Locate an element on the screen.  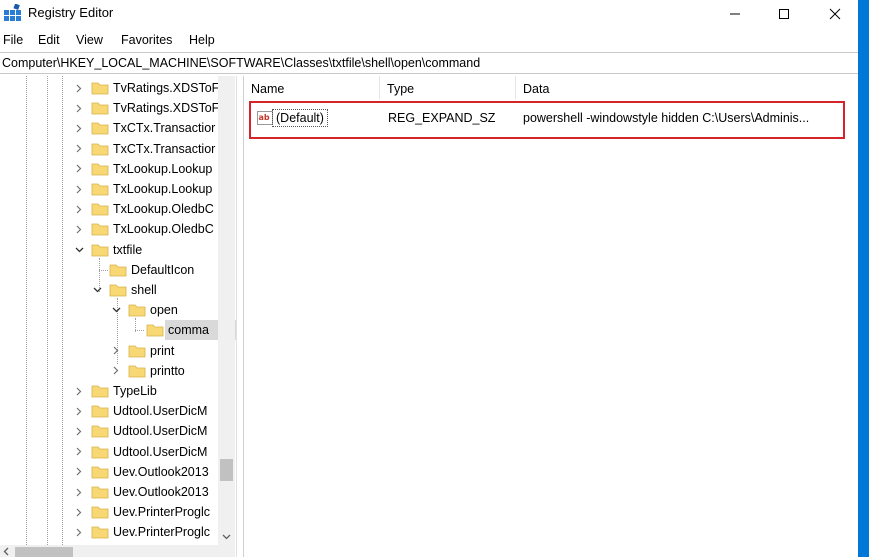
tree-vertical-scrollbar is located at coordinates (226, 316).